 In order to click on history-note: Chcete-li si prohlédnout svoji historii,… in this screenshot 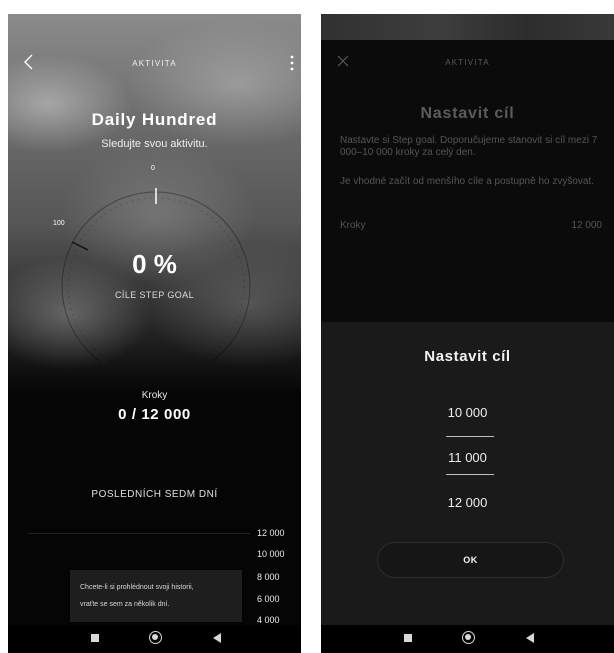, I will do `click(156, 596)`.